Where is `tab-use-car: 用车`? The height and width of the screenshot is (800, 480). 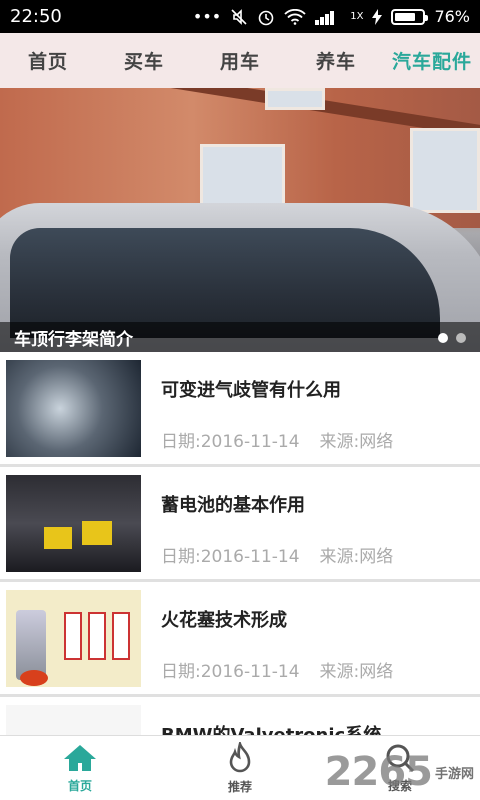
tab-use-car: 用车 is located at coordinates (240, 60).